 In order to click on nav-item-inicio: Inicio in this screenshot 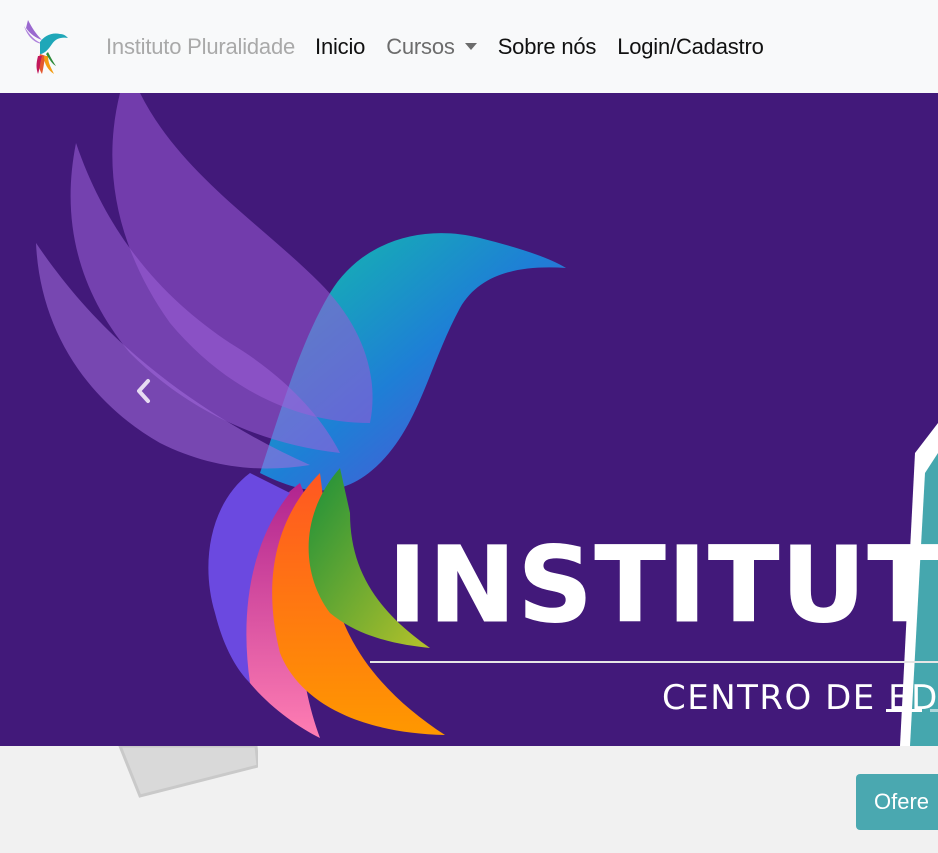, I will do `click(340, 47)`.